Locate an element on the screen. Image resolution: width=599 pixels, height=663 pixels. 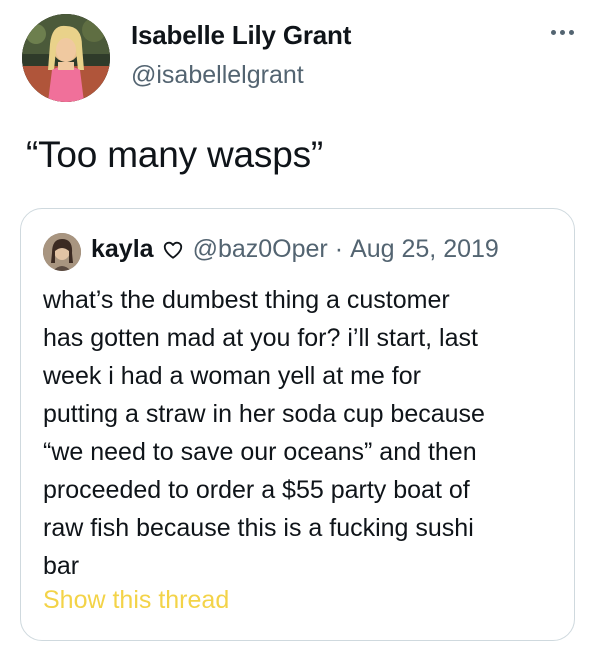
body-line: what’s the dumbest thing a customer is located at coordinates (246, 300).